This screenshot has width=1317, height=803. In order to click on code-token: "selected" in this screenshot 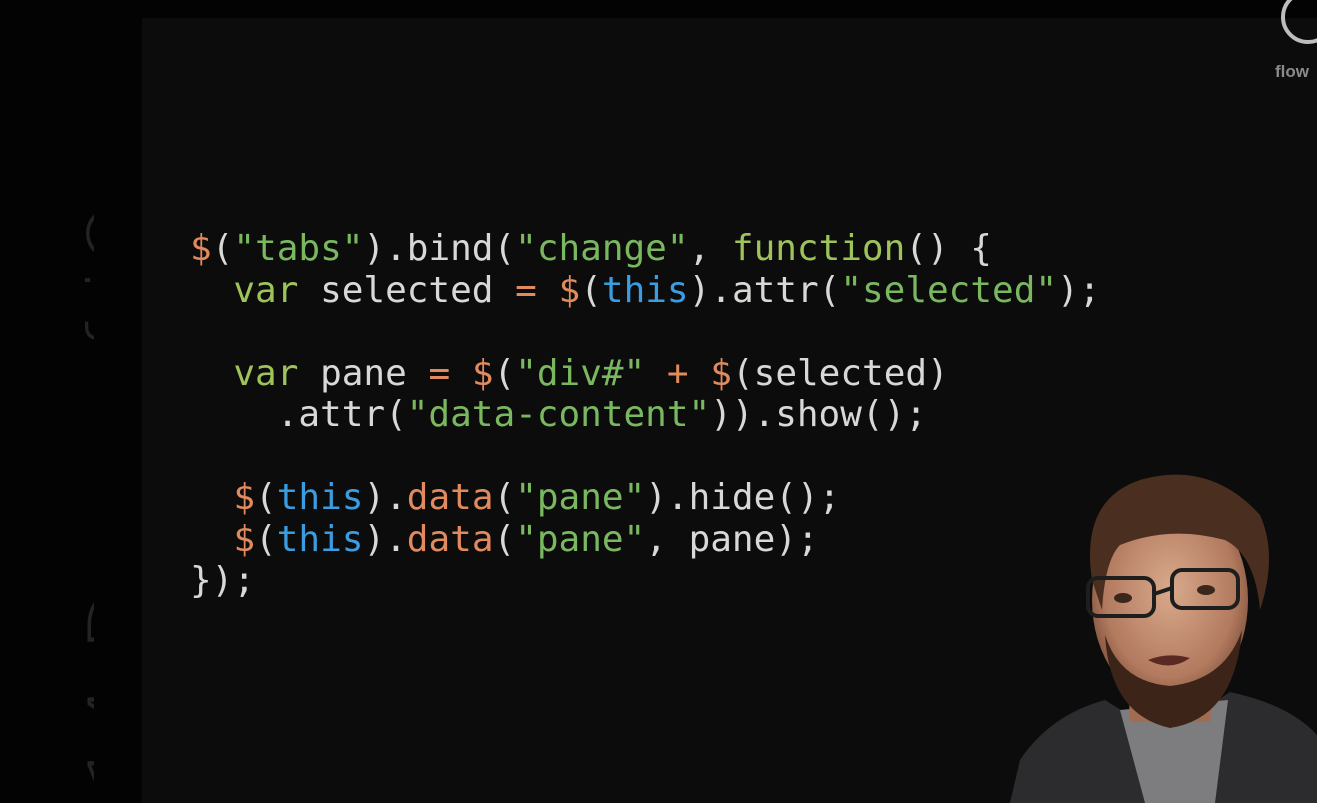, I will do `click(949, 290)`.